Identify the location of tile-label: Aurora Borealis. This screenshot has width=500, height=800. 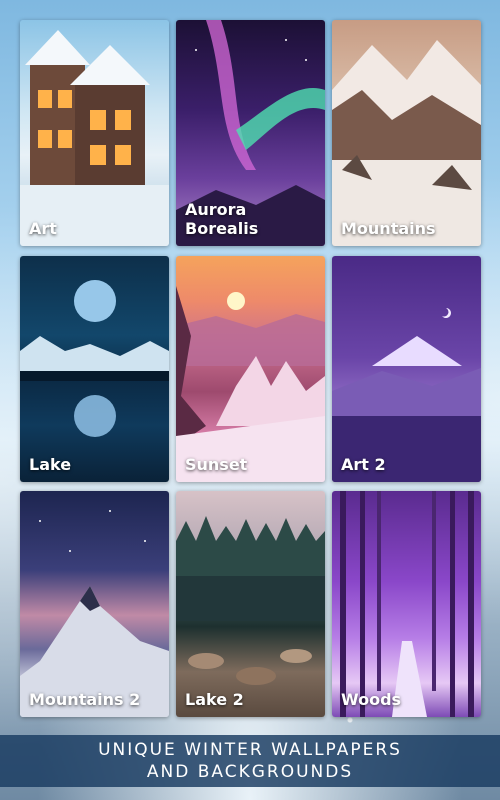
(222, 219).